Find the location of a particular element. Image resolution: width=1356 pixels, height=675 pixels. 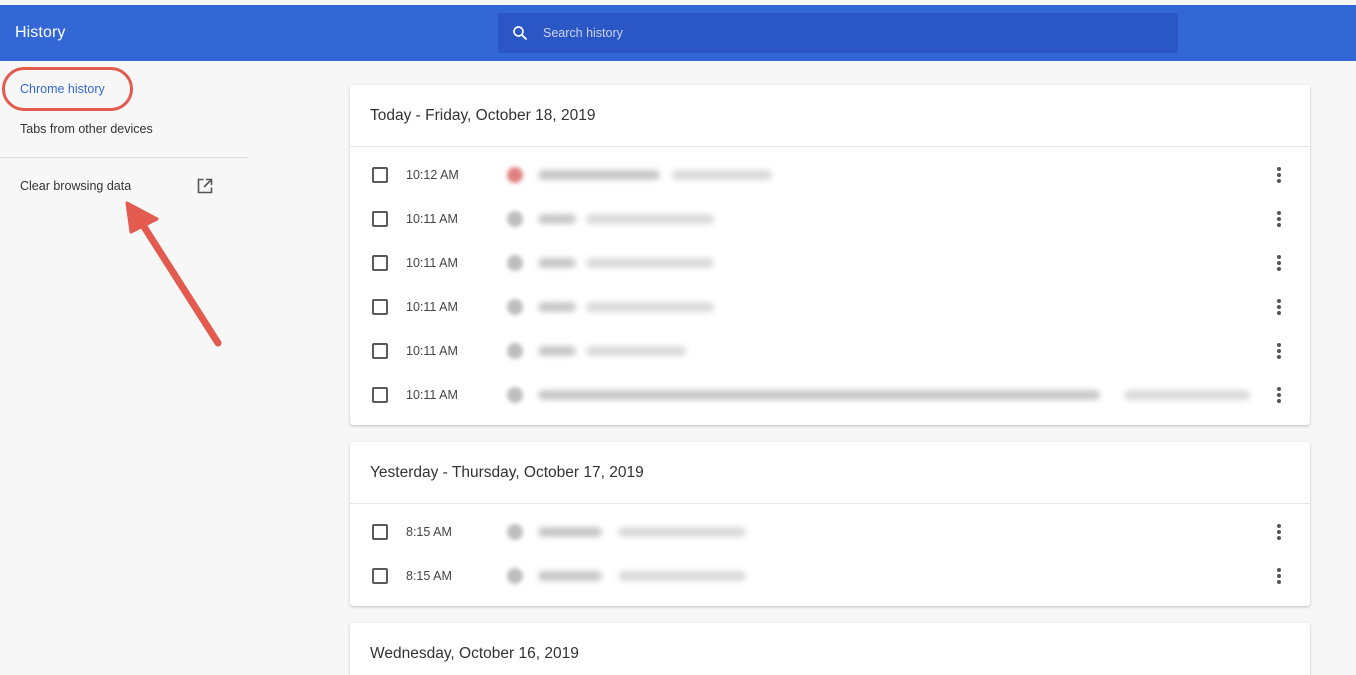

history-day-card-wednesday: Wednesday, October 16, 2019 is located at coordinates (830, 649).